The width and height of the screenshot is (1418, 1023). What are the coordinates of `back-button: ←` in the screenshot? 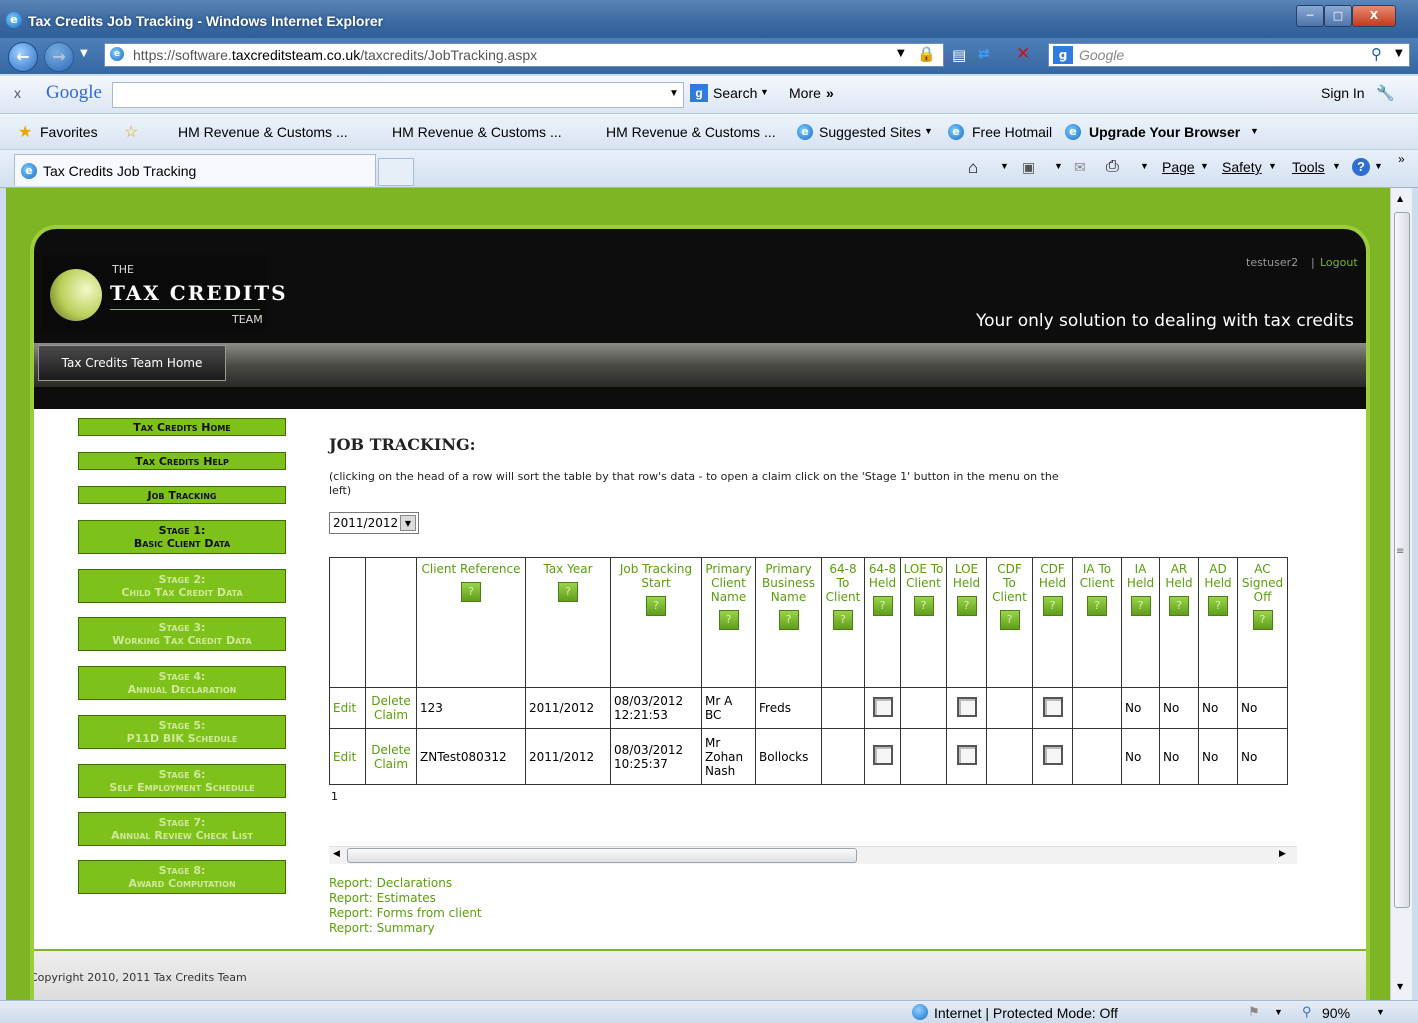 It's located at (23, 57).